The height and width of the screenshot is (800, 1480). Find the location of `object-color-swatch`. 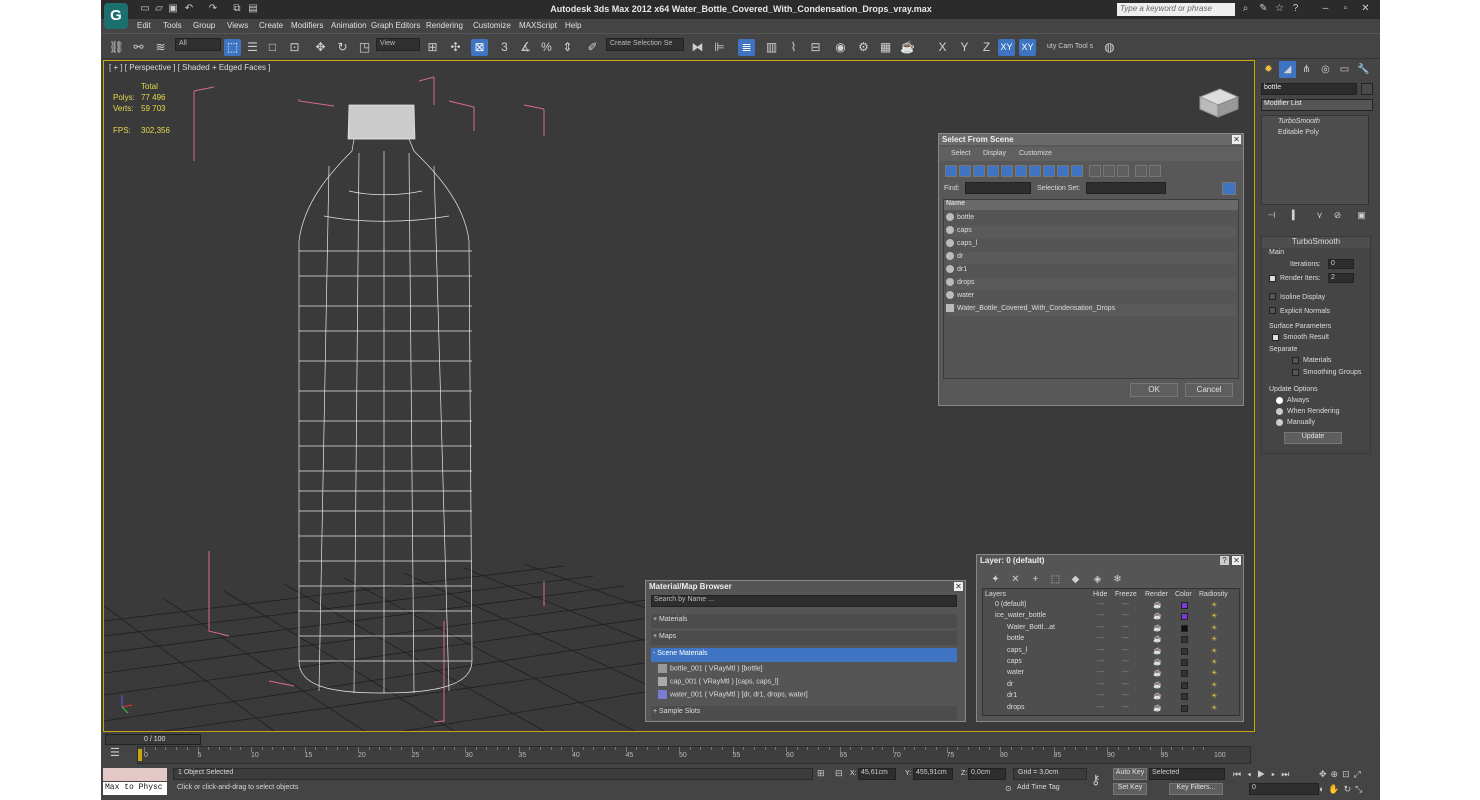

object-color-swatch is located at coordinates (1367, 89).